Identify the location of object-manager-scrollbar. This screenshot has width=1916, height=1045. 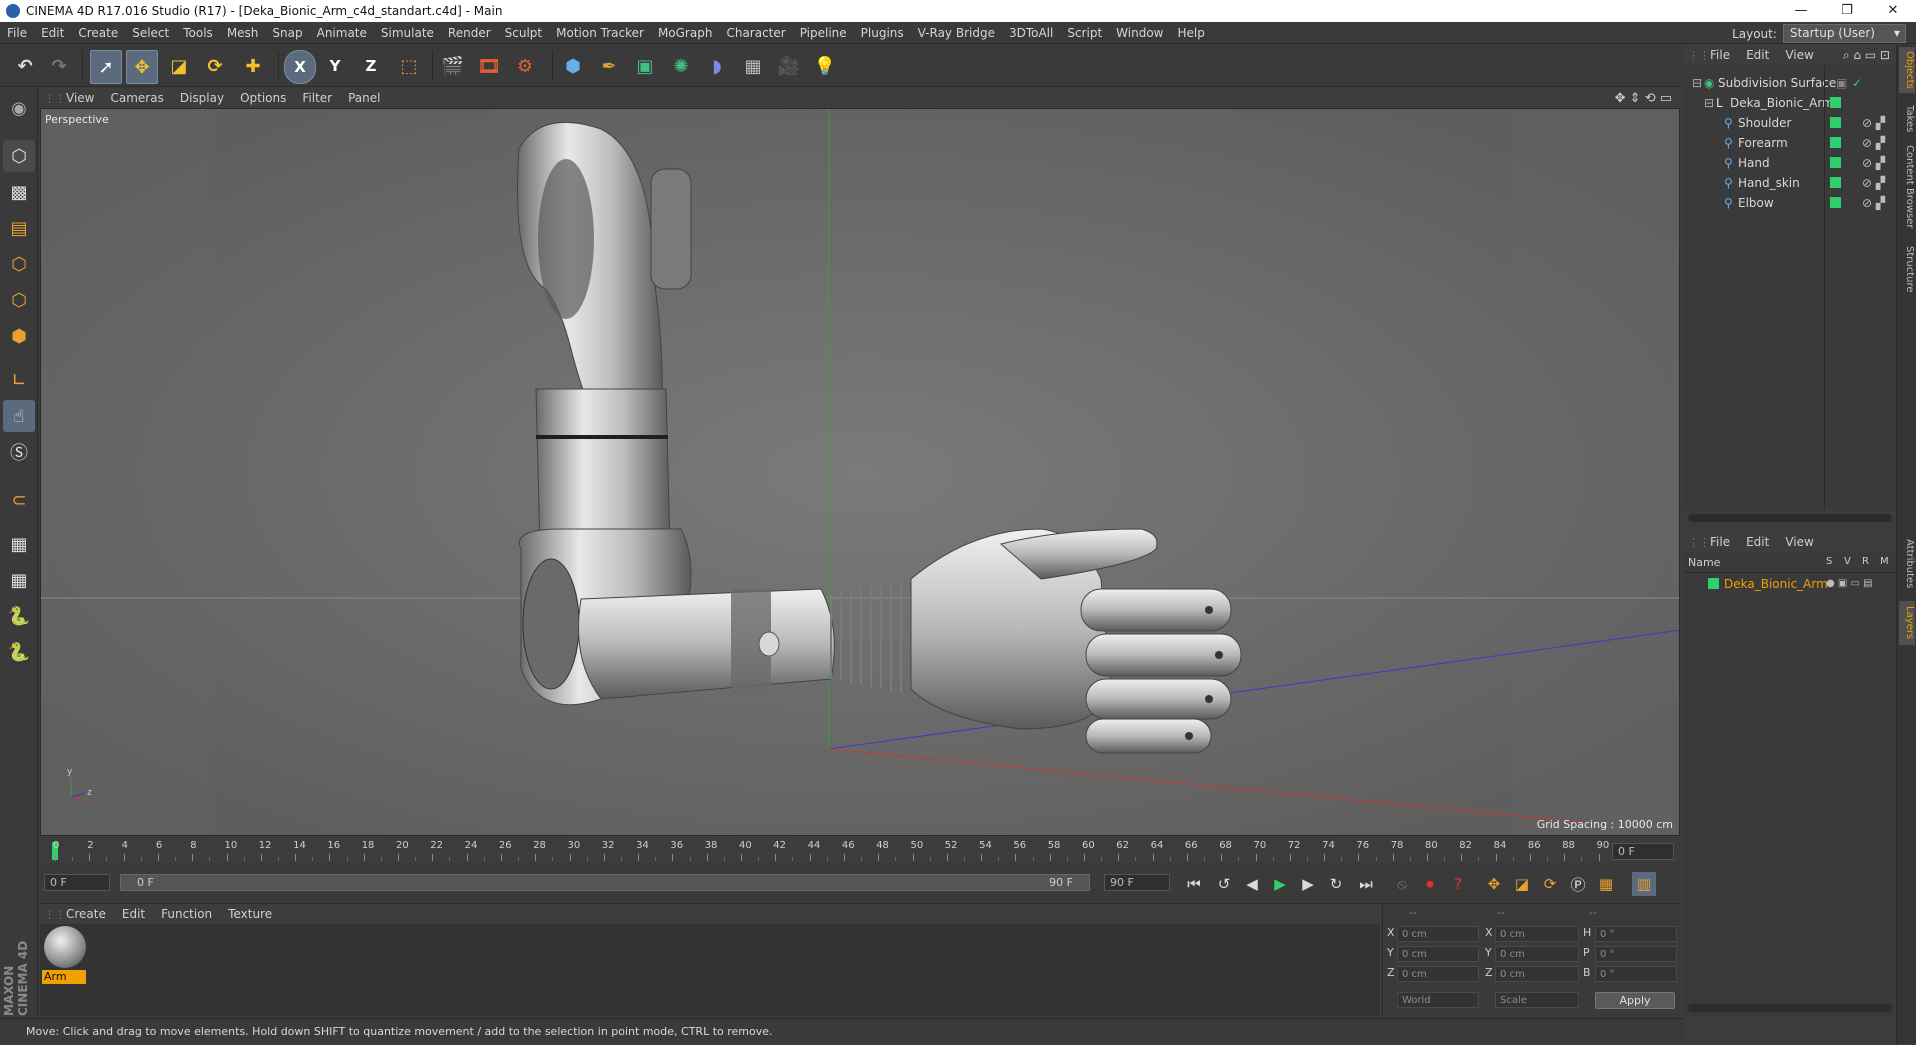
(1790, 518).